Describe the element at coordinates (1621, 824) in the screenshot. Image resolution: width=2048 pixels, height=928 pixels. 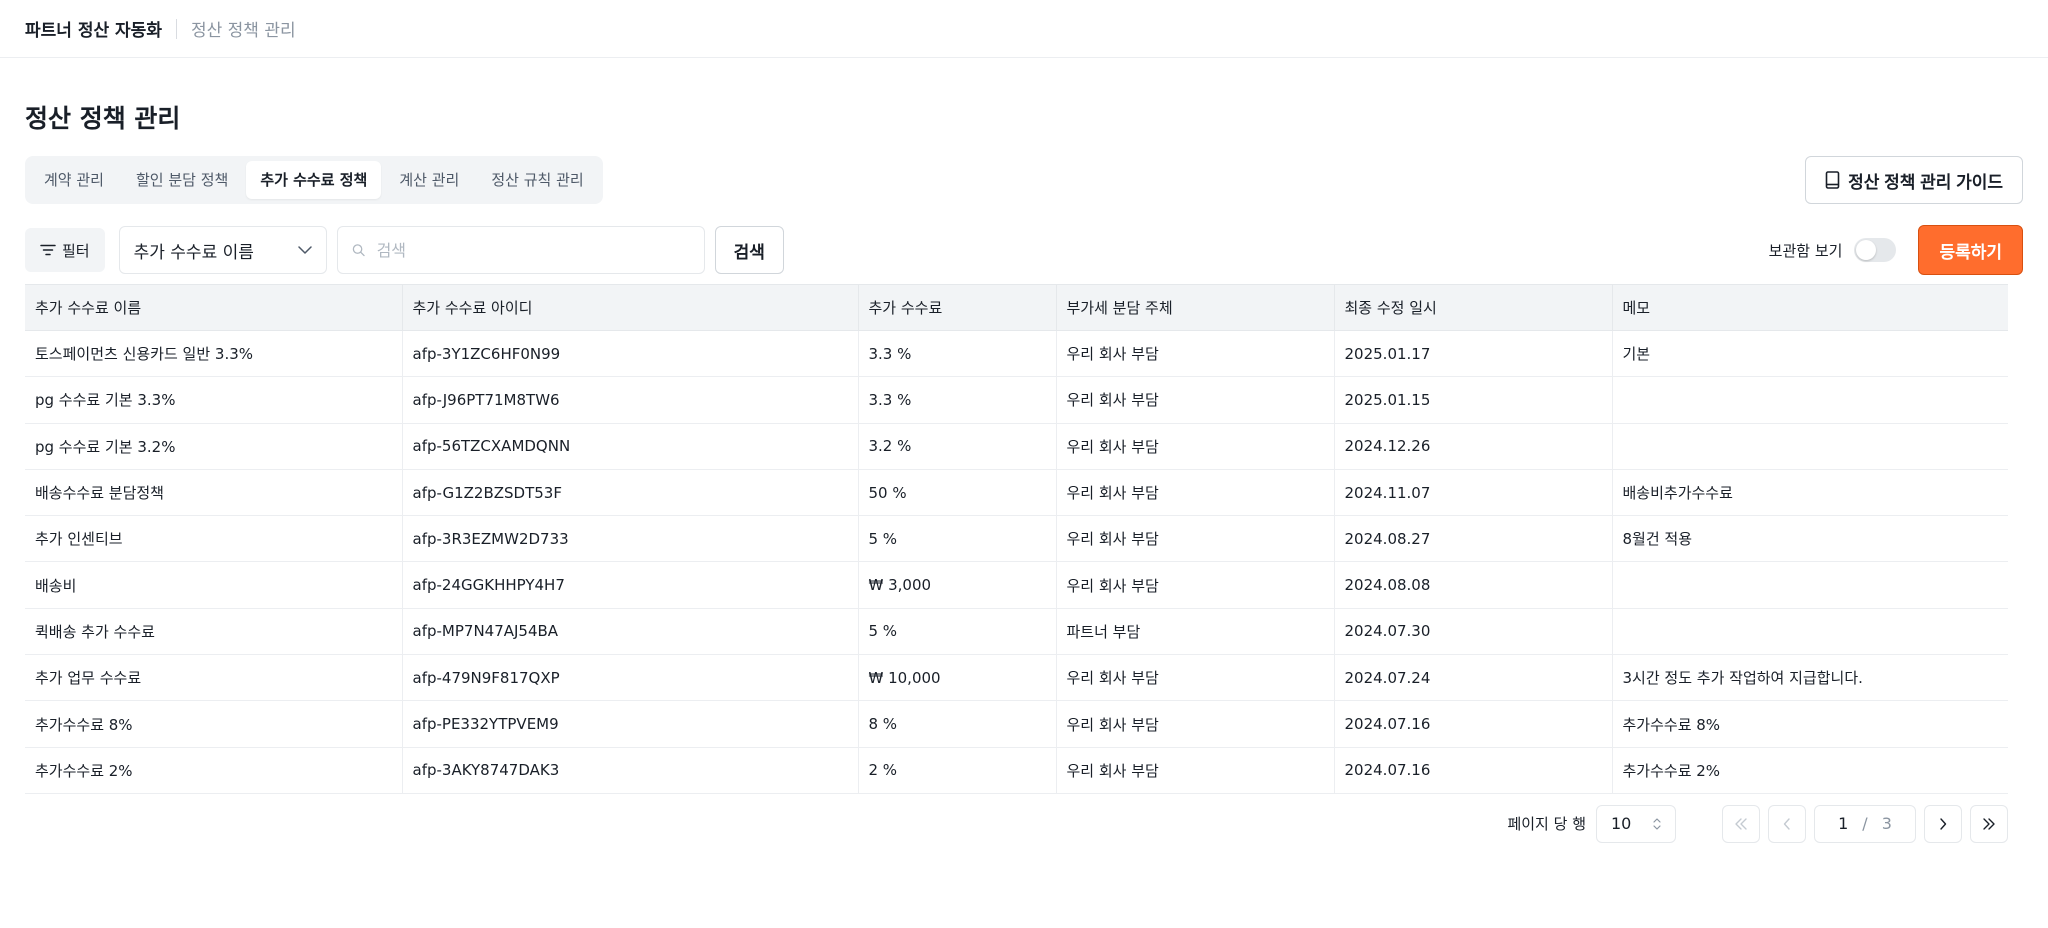
I see `rows-per-page-value: 10` at that location.